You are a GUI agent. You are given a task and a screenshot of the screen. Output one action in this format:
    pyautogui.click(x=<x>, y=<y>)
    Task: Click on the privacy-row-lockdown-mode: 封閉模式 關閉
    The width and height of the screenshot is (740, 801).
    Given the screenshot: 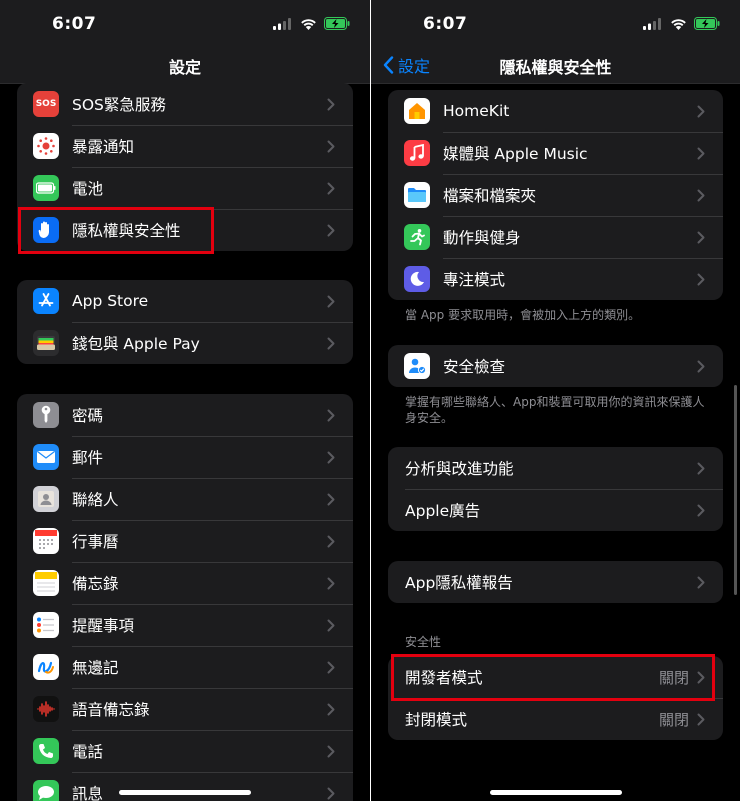 What is the action you would take?
    pyautogui.click(x=555, y=719)
    